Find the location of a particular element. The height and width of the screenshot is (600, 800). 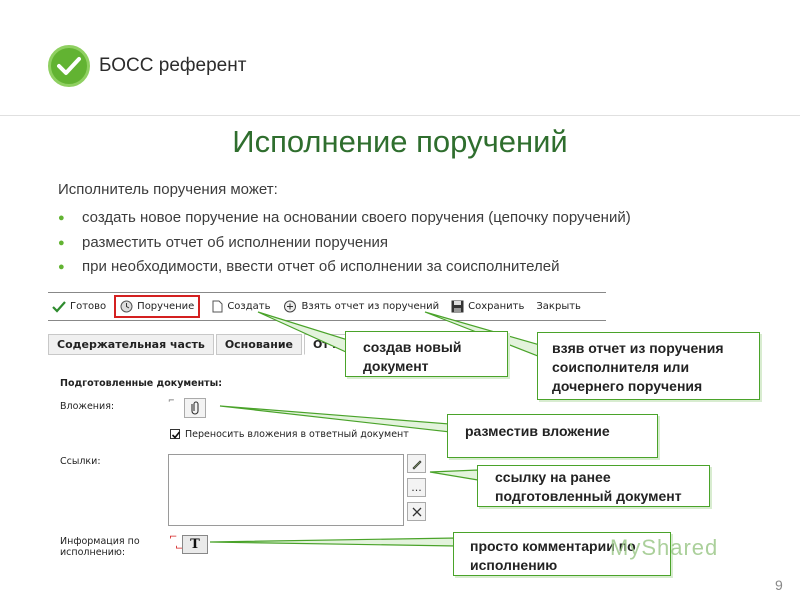

brand-name: БОСС референт is located at coordinates (173, 65).